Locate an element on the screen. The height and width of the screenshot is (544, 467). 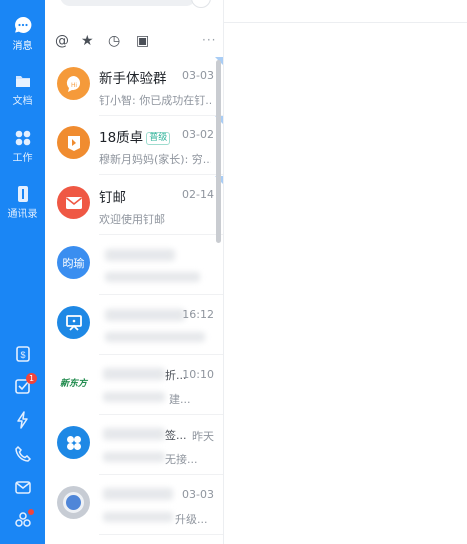
group-hi-icon: Hi is located at coordinates (73, 83).